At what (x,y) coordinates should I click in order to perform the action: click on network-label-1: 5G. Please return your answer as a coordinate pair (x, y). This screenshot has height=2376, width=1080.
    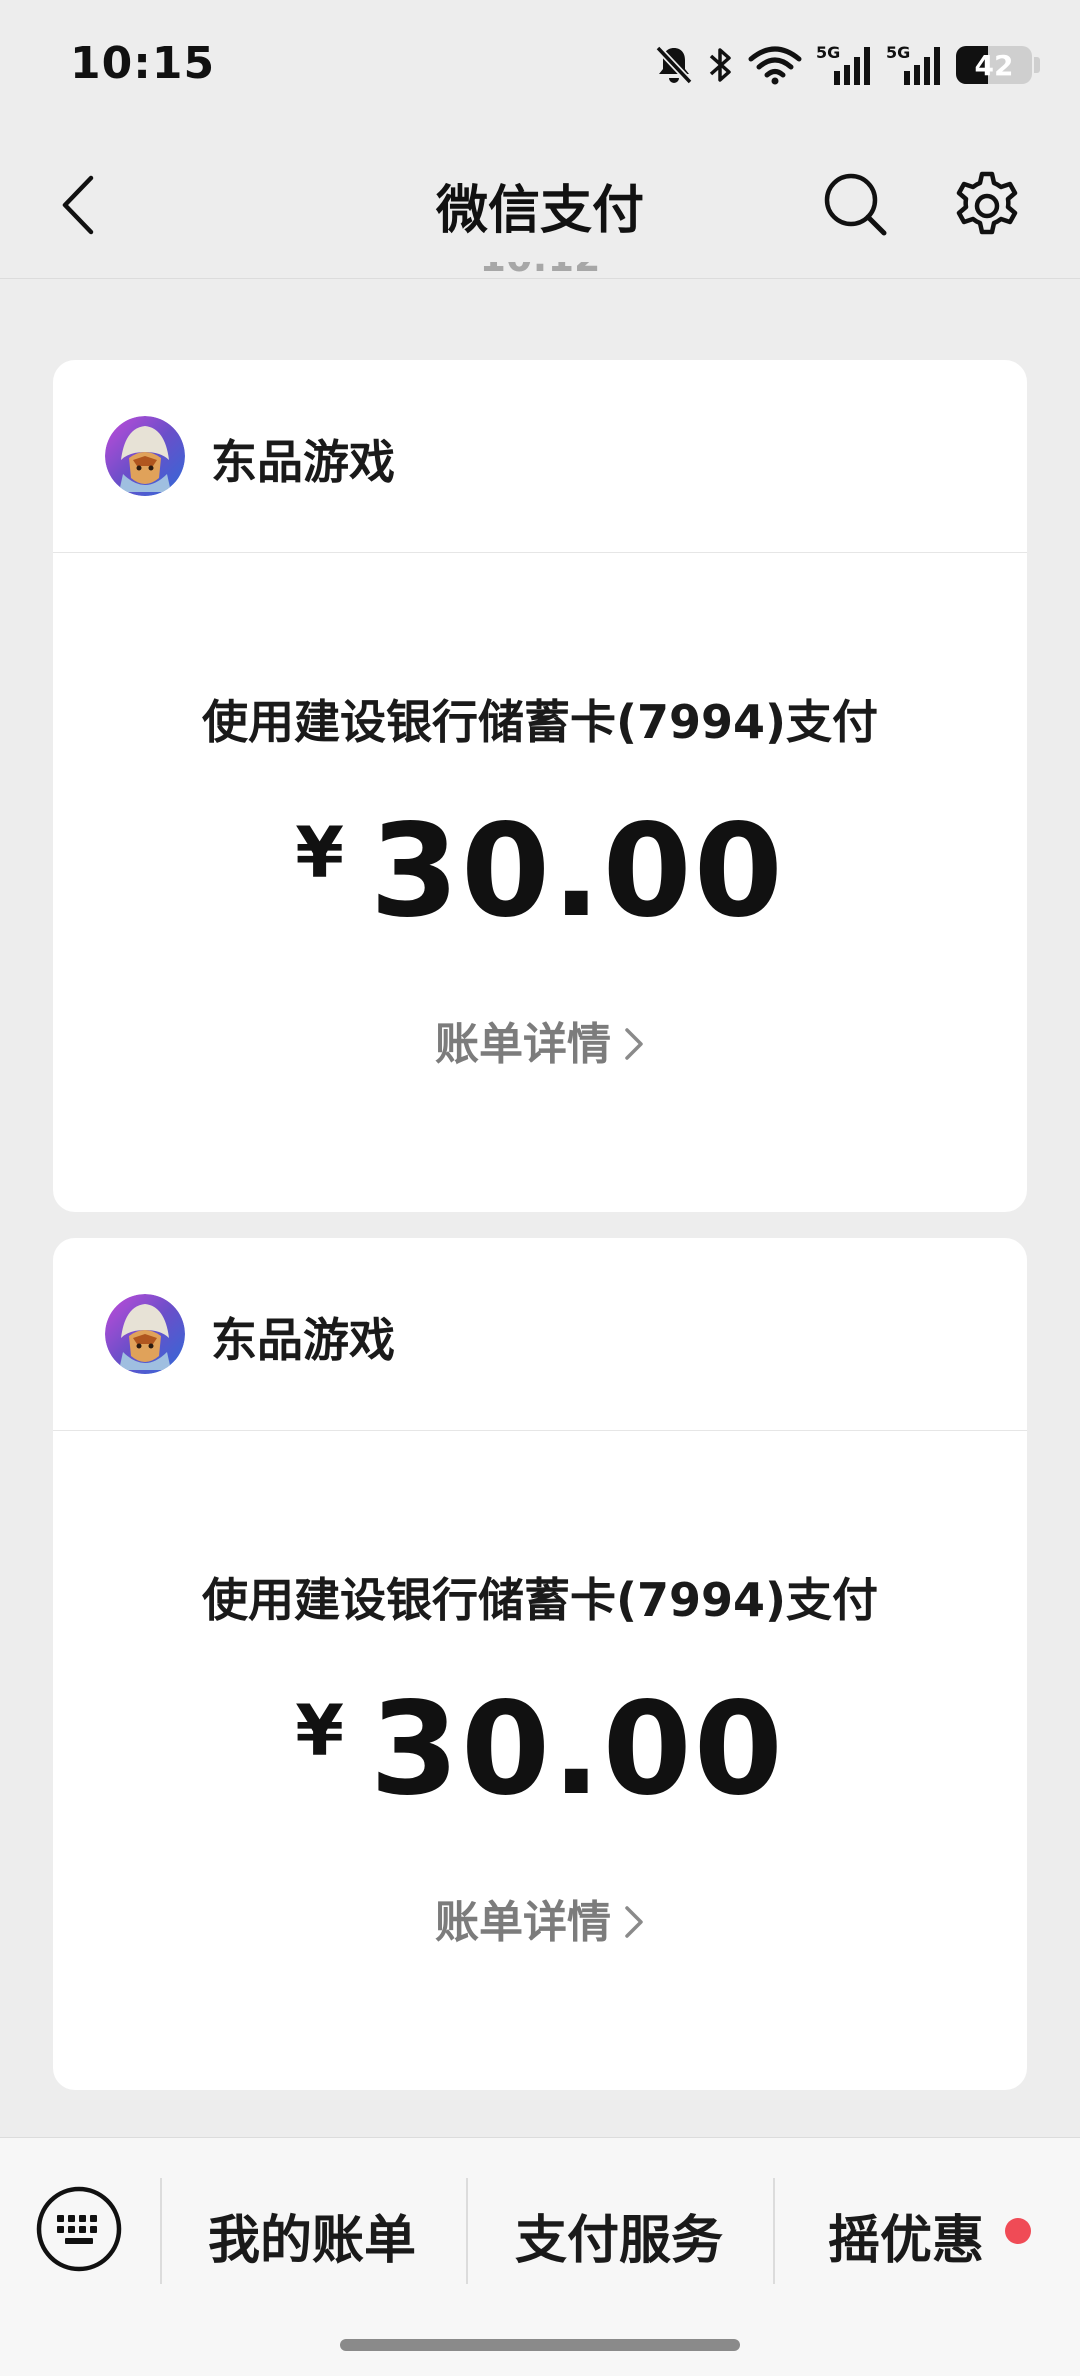
    Looking at the image, I should click on (828, 52).